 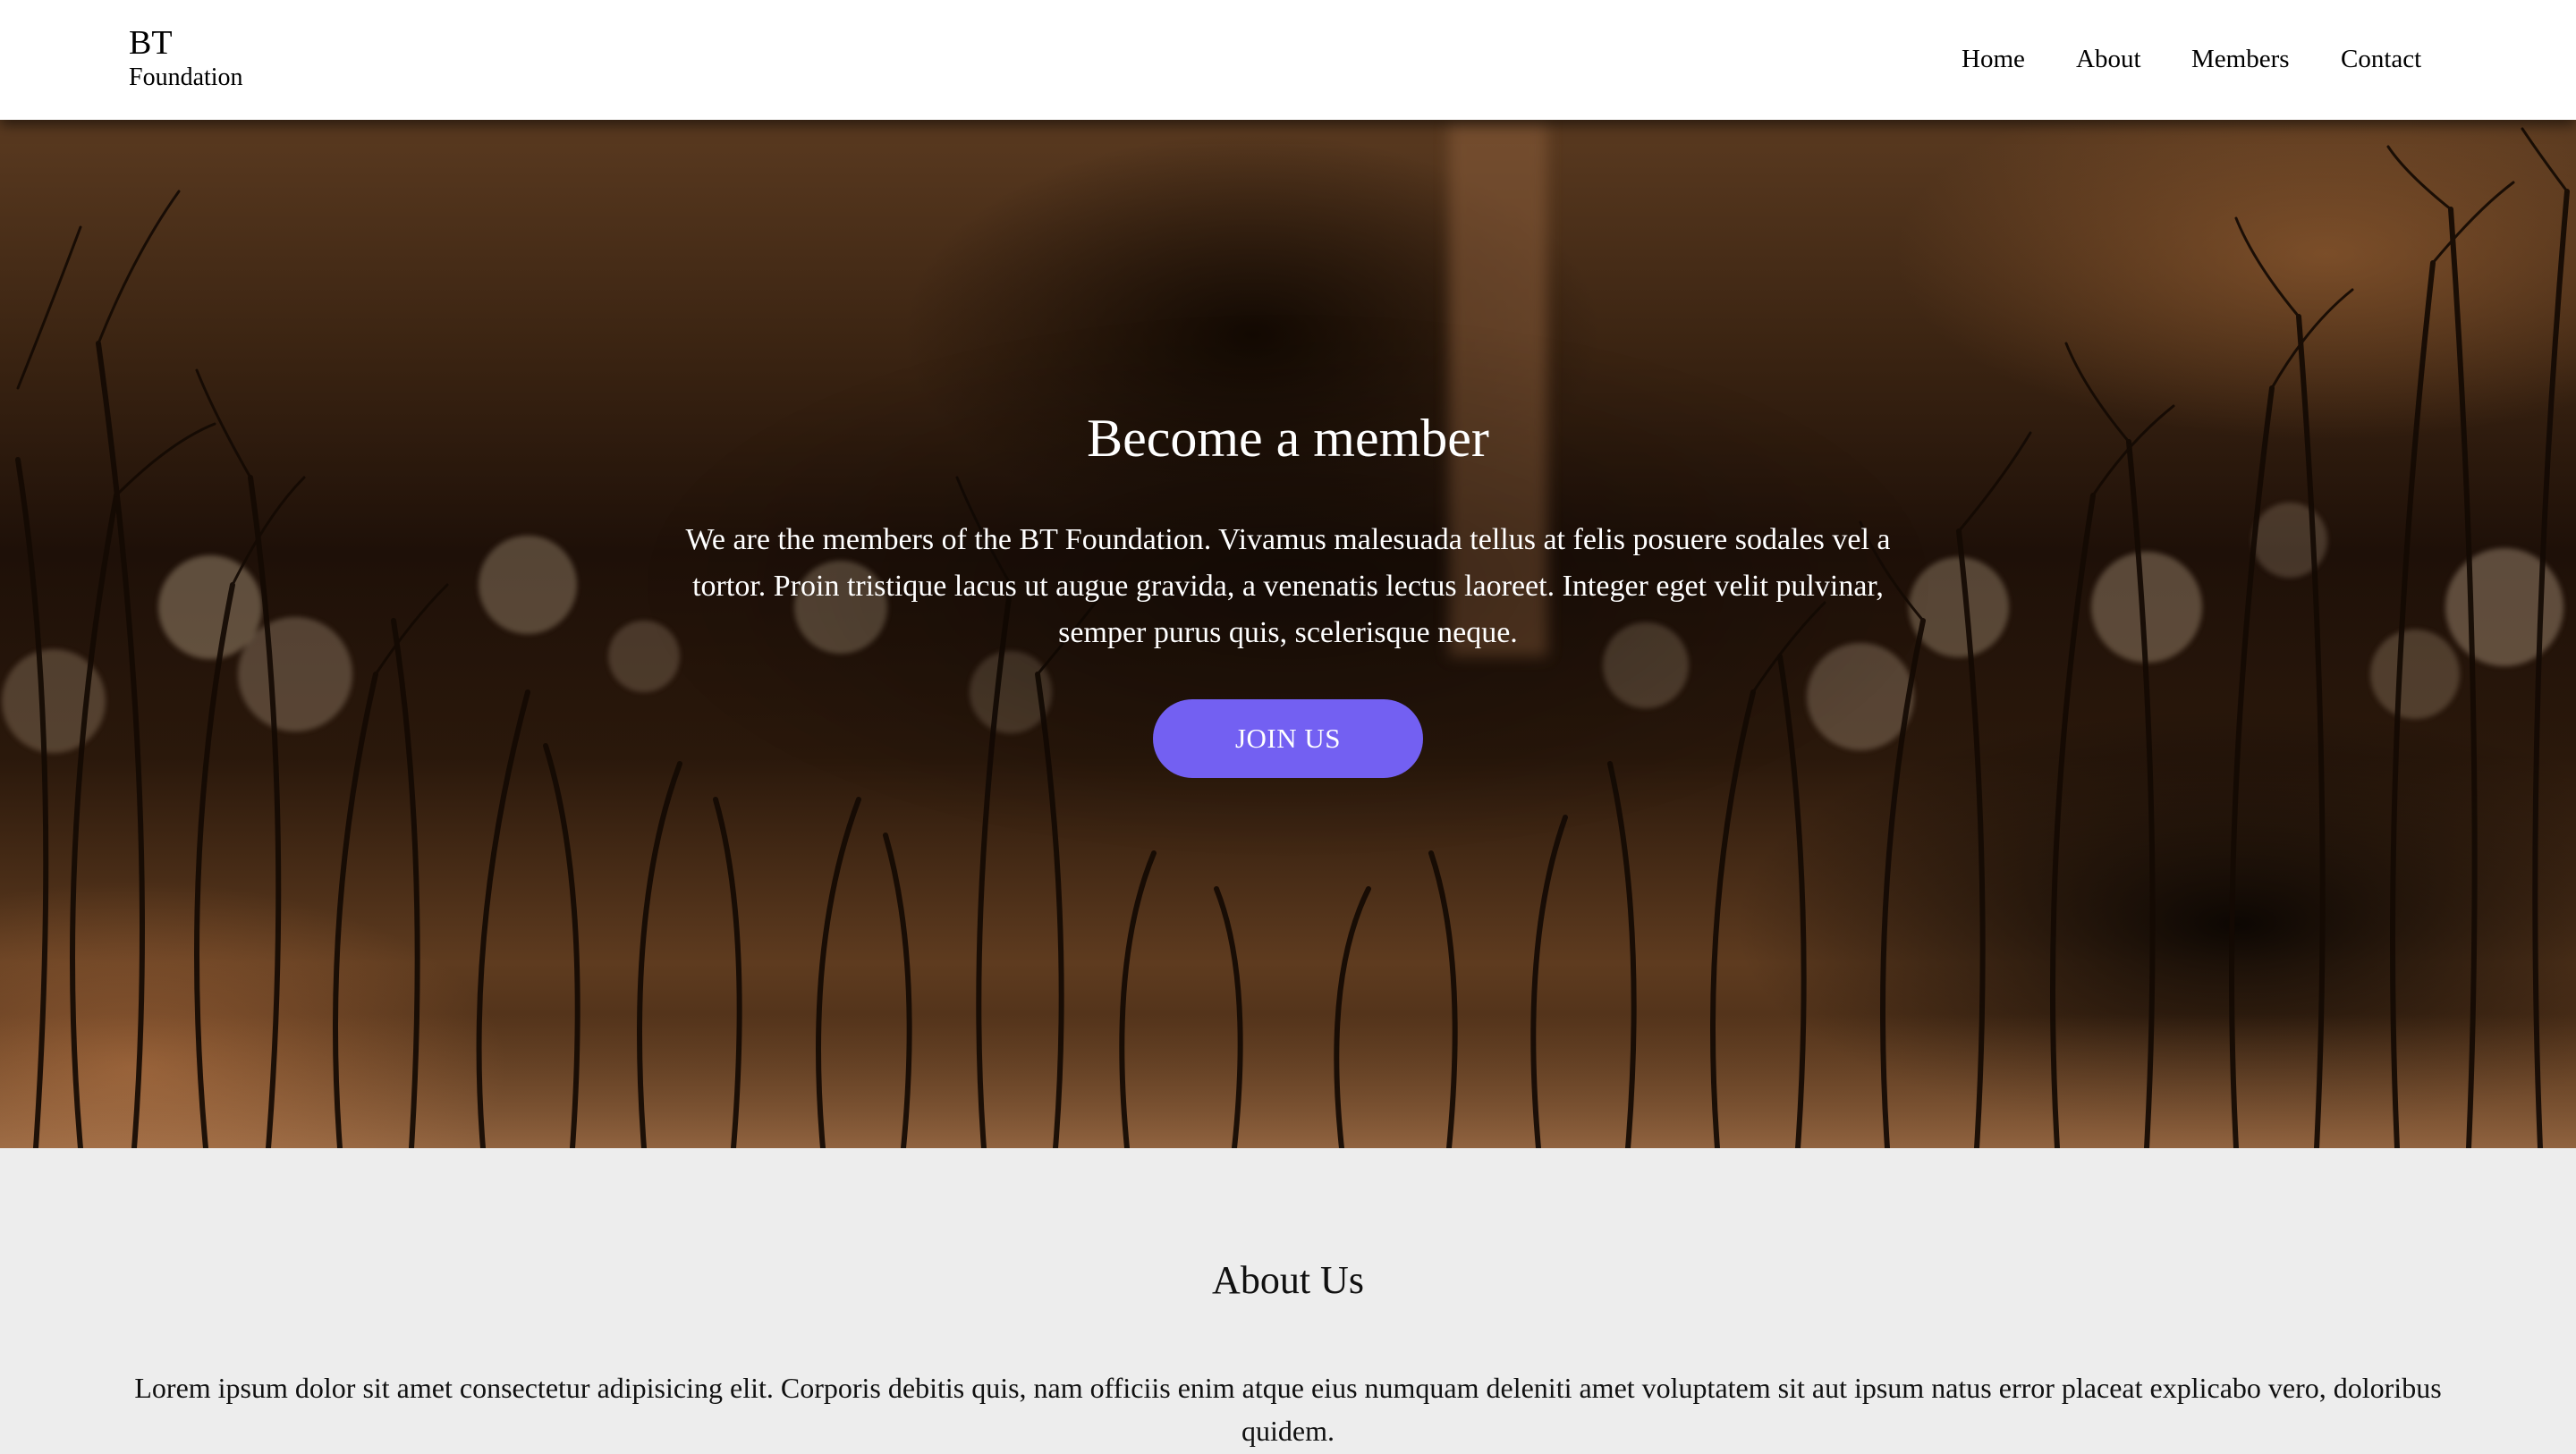 I want to click on nav-contact: Contact, so click(x=2381, y=59).